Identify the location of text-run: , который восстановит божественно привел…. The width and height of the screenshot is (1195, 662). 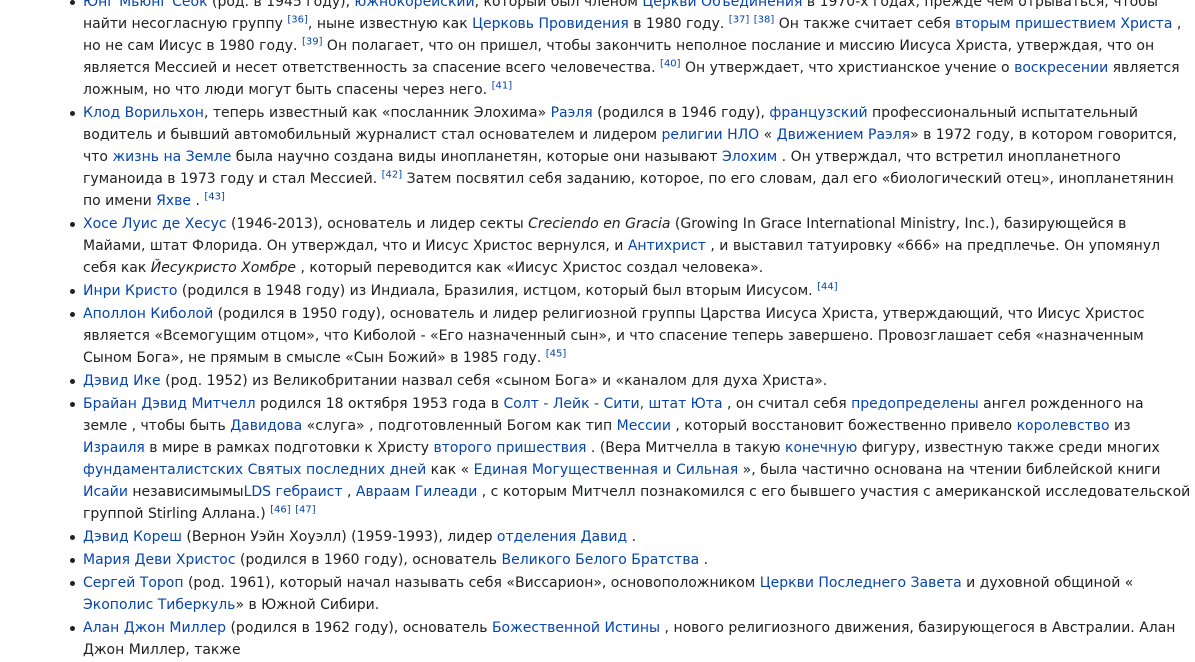
(843, 426).